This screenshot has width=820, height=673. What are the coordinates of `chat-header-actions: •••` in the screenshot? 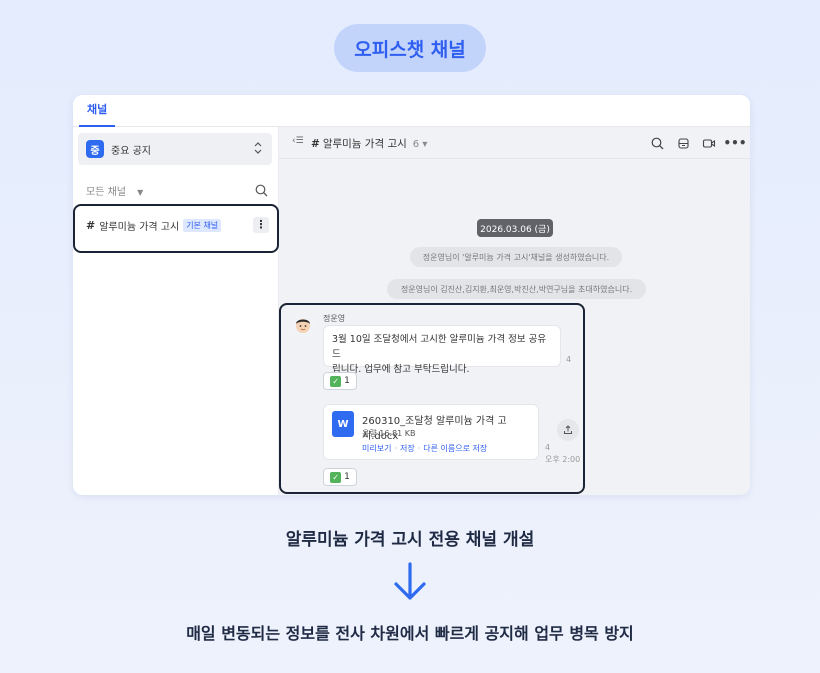 It's located at (698, 143).